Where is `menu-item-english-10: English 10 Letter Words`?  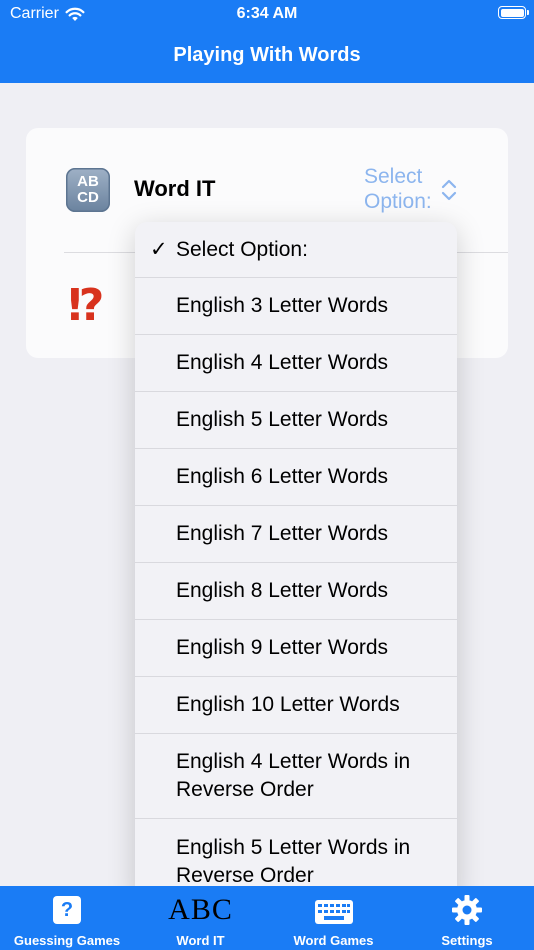
menu-item-english-10: English 10 Letter Words is located at coordinates (296, 705).